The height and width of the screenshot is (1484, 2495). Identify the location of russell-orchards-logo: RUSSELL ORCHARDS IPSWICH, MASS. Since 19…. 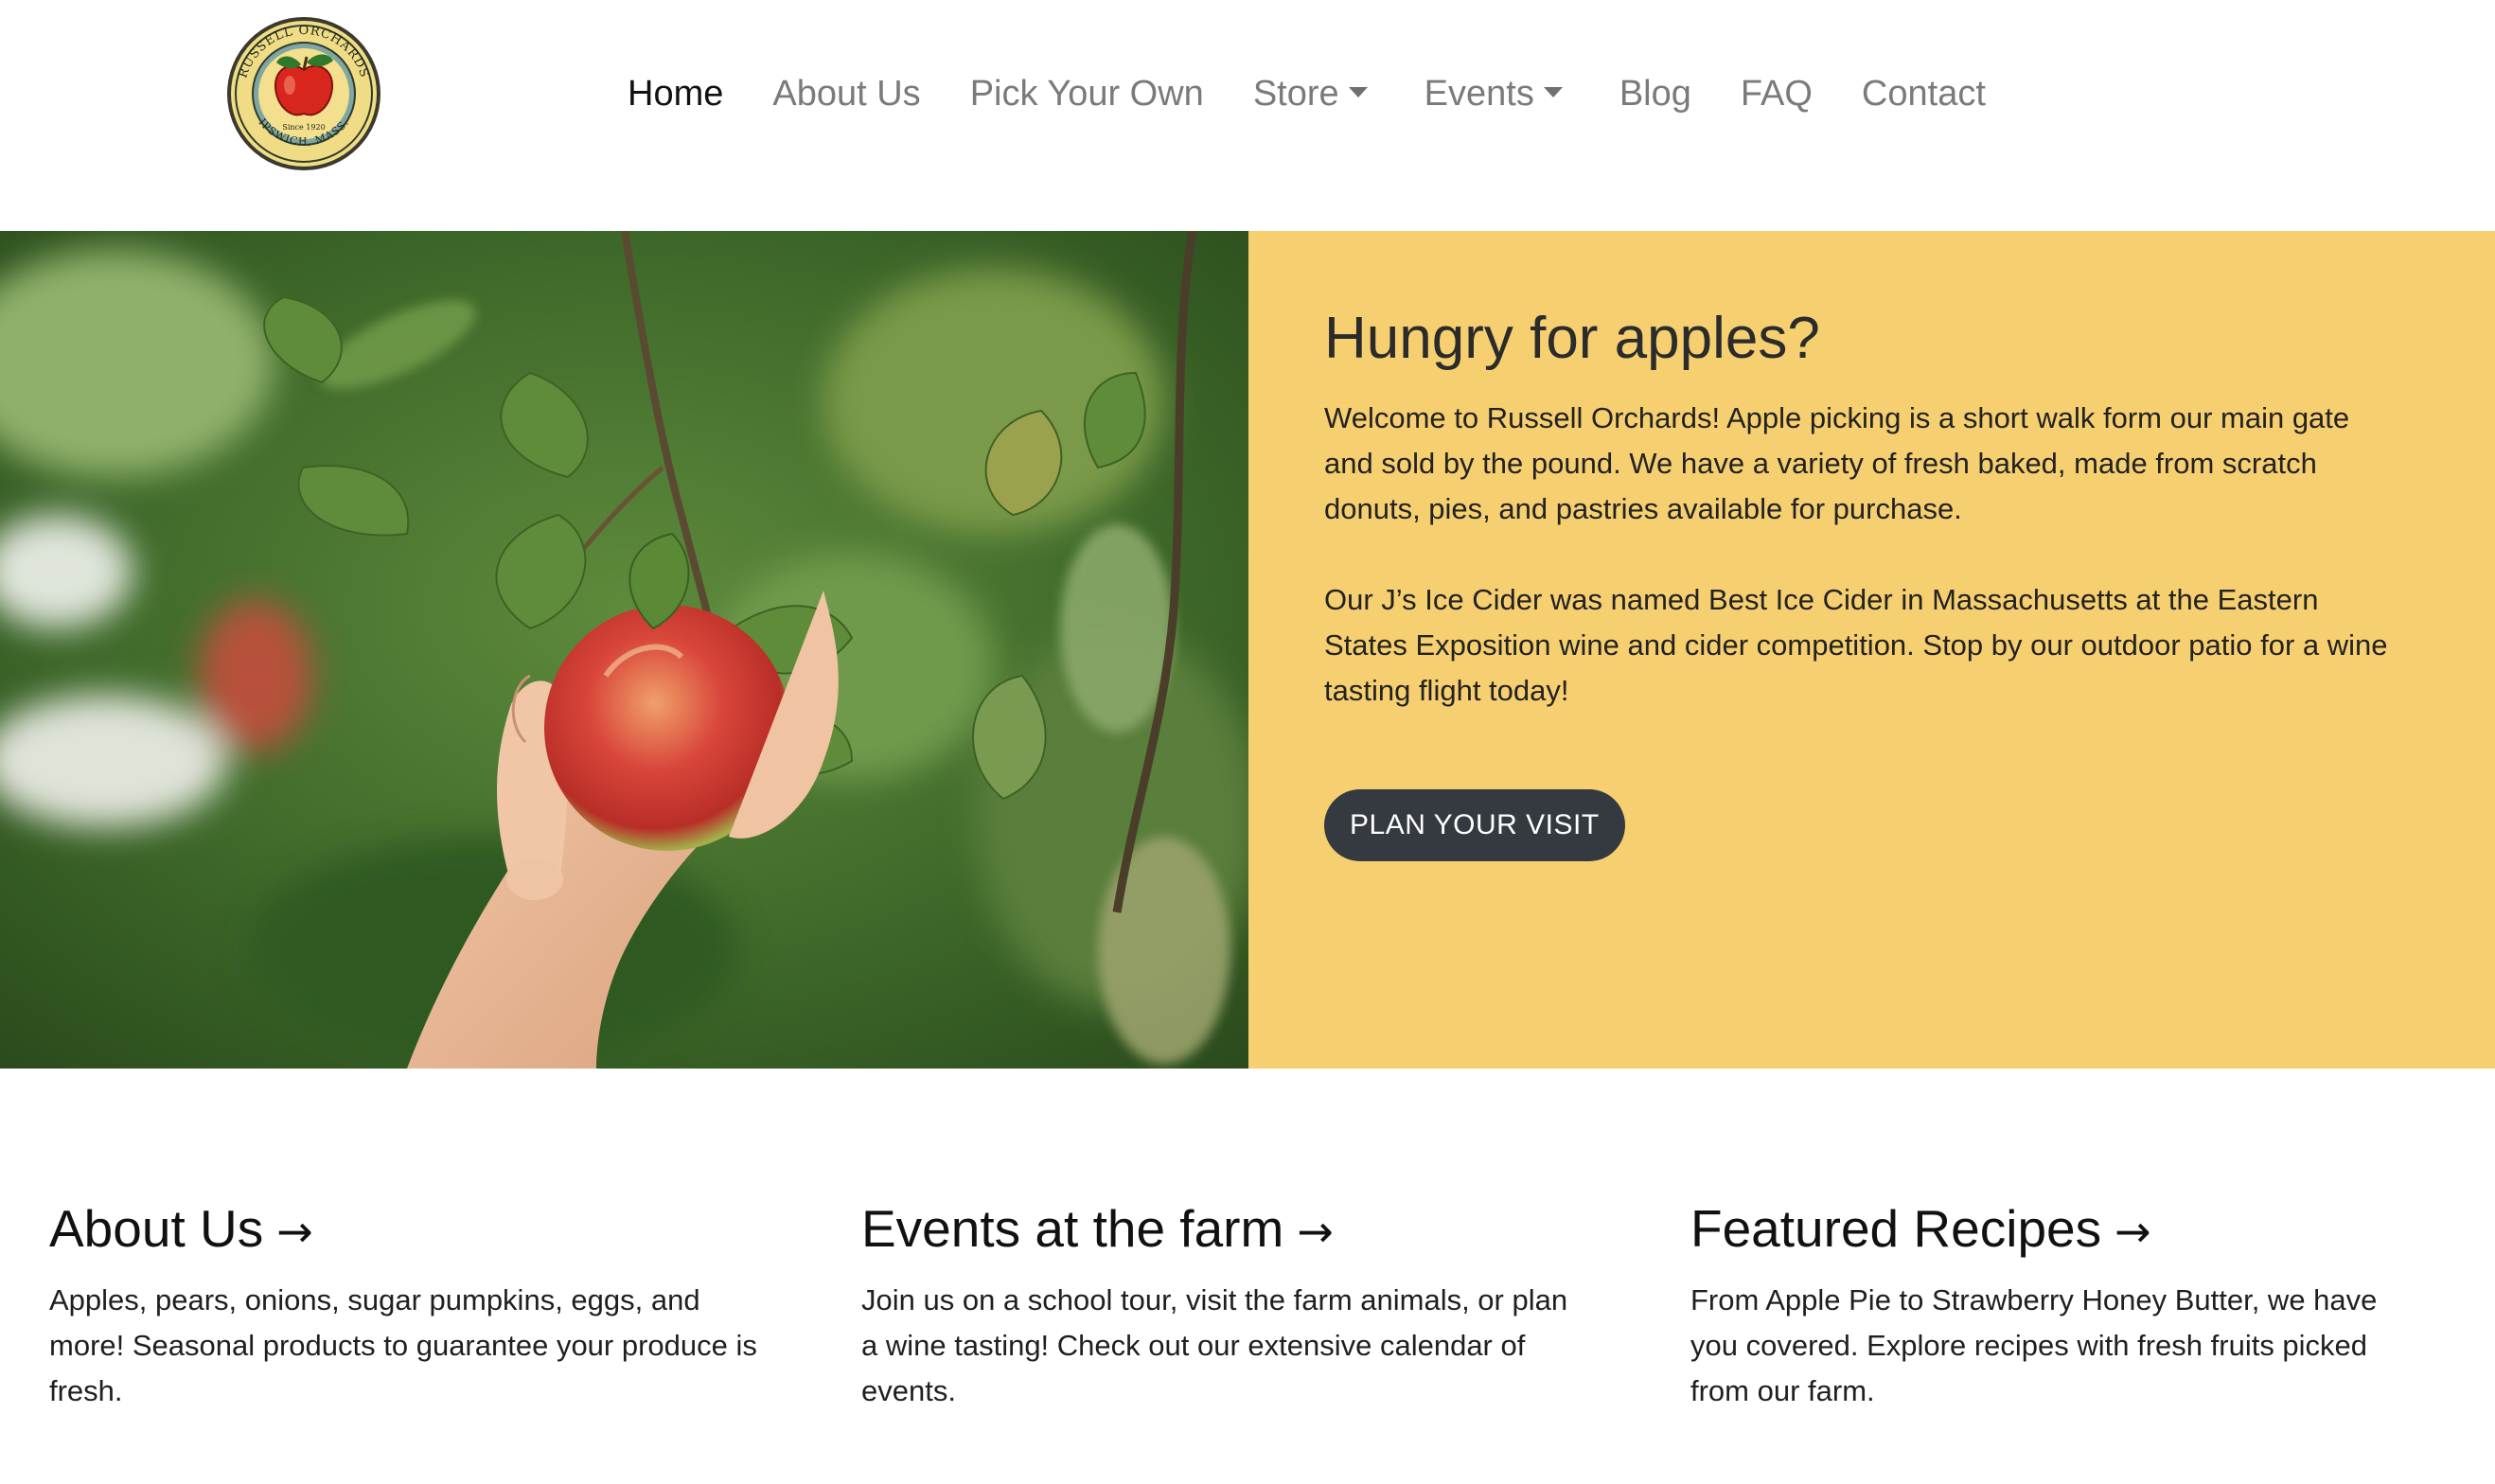
(303, 93).